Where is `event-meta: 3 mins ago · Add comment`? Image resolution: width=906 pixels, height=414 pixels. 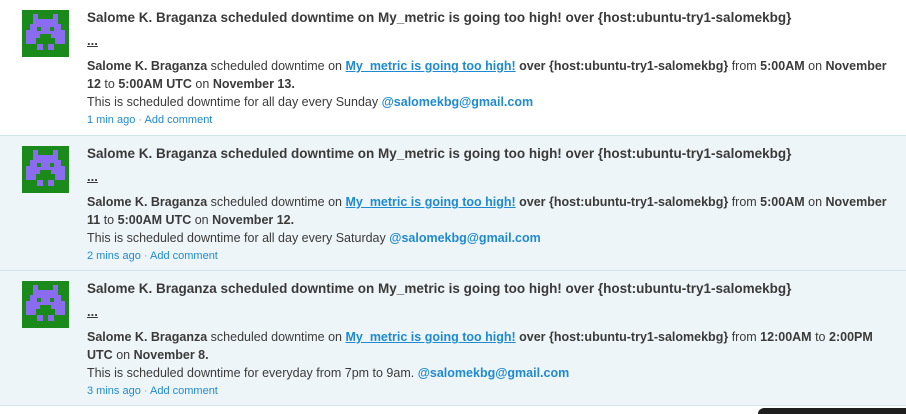
event-meta: 3 mins ago · Add comment is located at coordinates (493, 391).